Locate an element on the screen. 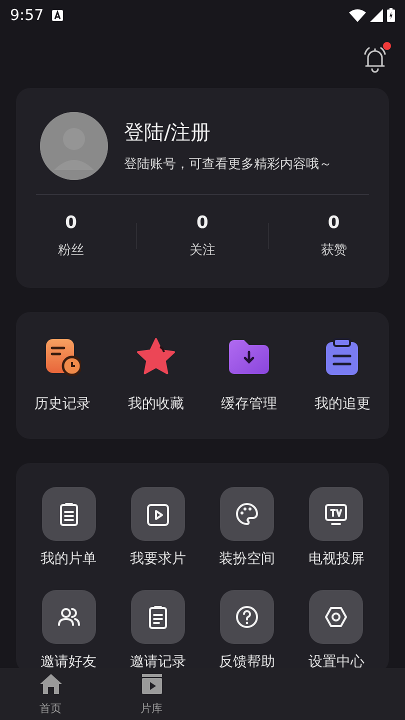  clipboard-icon is located at coordinates (342, 357).